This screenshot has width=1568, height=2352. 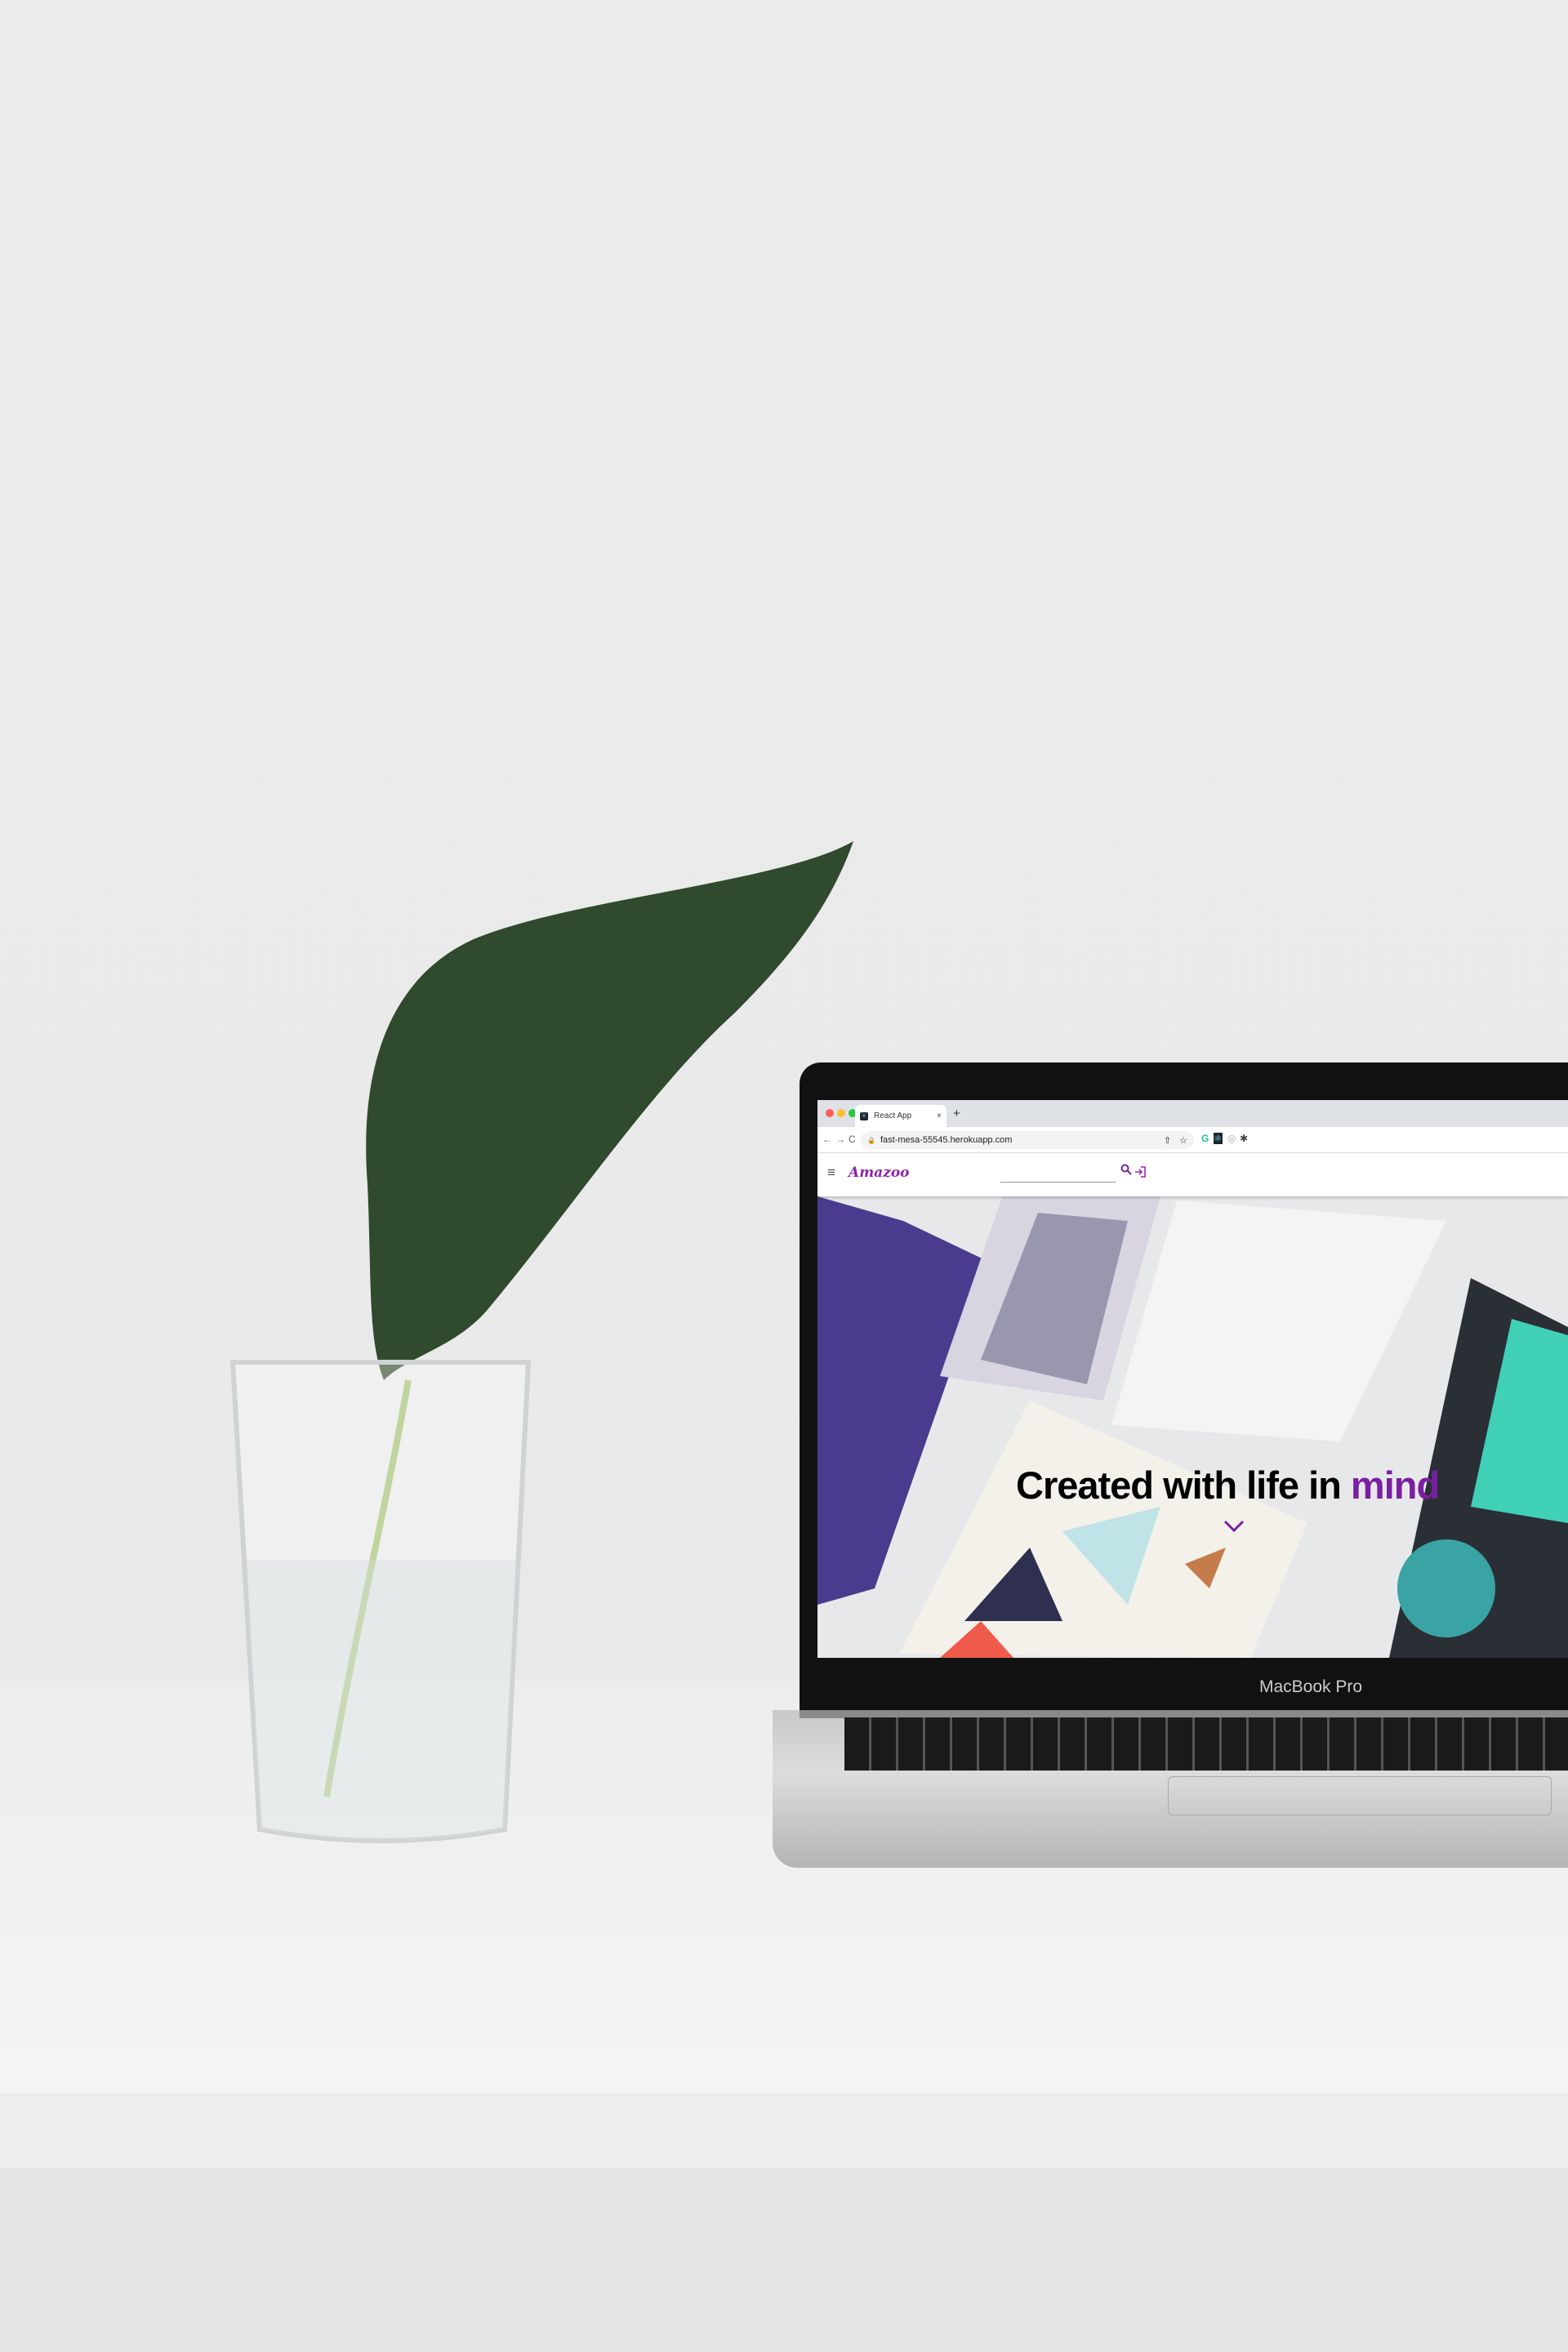 I want to click on hero-headline: Created with life in mind, so click(x=1228, y=1485).